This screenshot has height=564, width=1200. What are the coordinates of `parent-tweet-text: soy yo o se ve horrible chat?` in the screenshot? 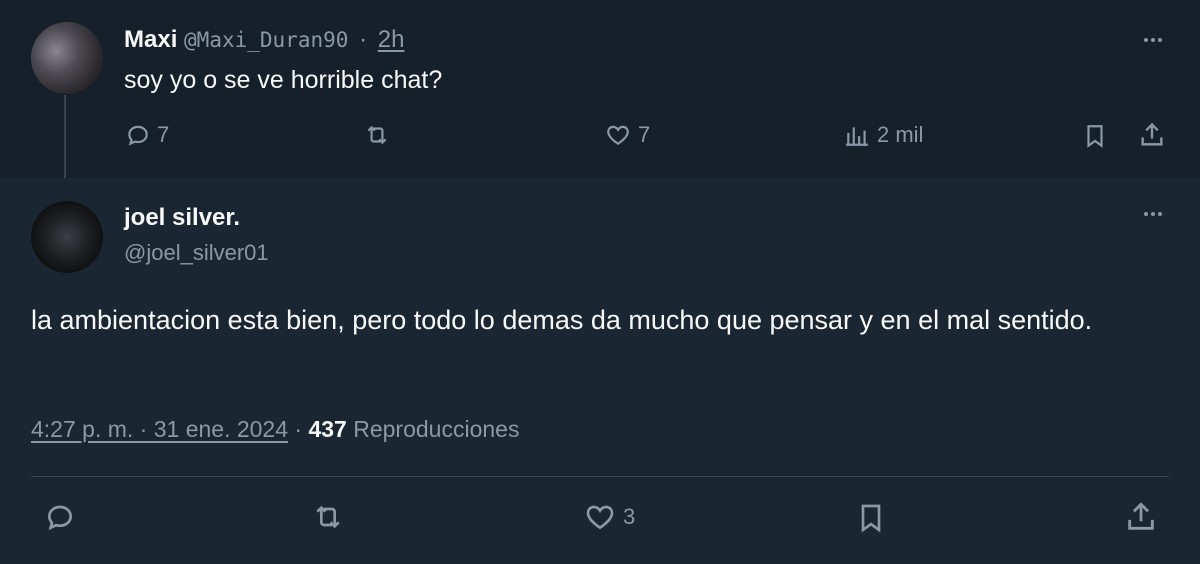 It's located at (283, 80).